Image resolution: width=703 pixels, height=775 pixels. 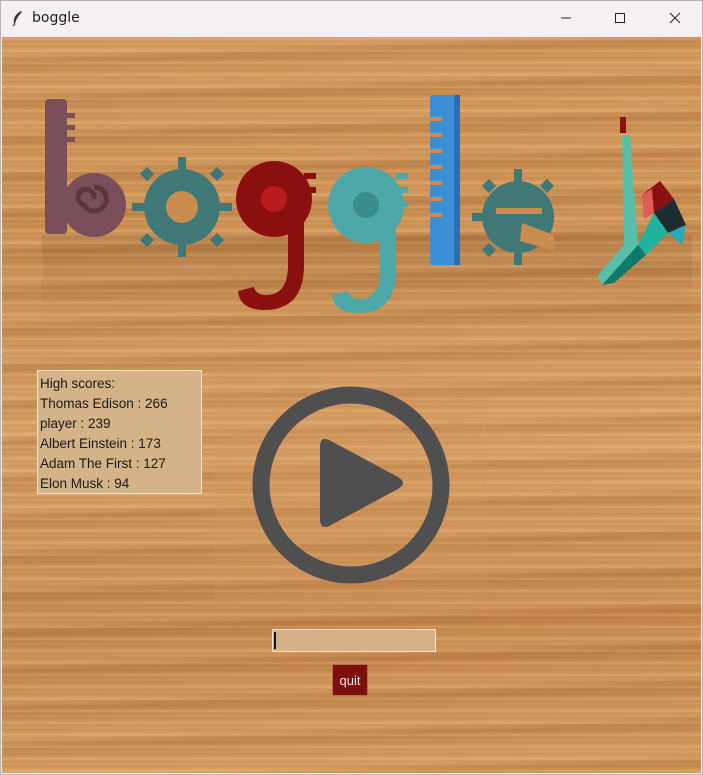 What do you see at coordinates (103, 463) in the screenshot?
I see `high-score-entry: Adam The First : 127` at bounding box center [103, 463].